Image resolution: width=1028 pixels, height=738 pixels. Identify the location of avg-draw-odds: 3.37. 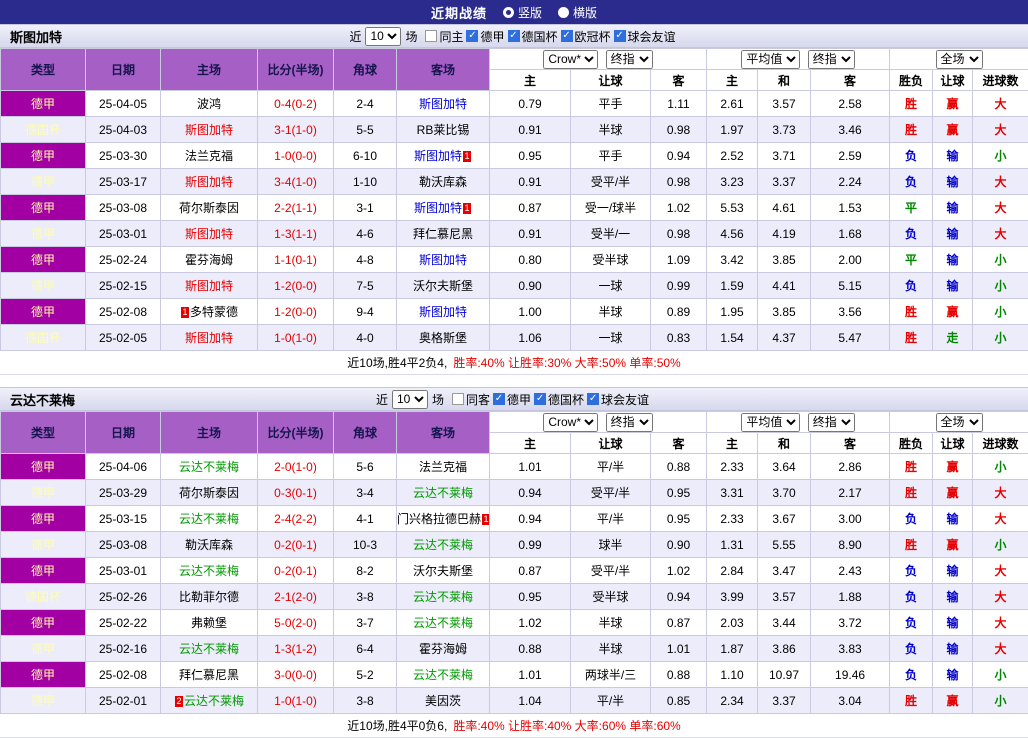
(784, 182).